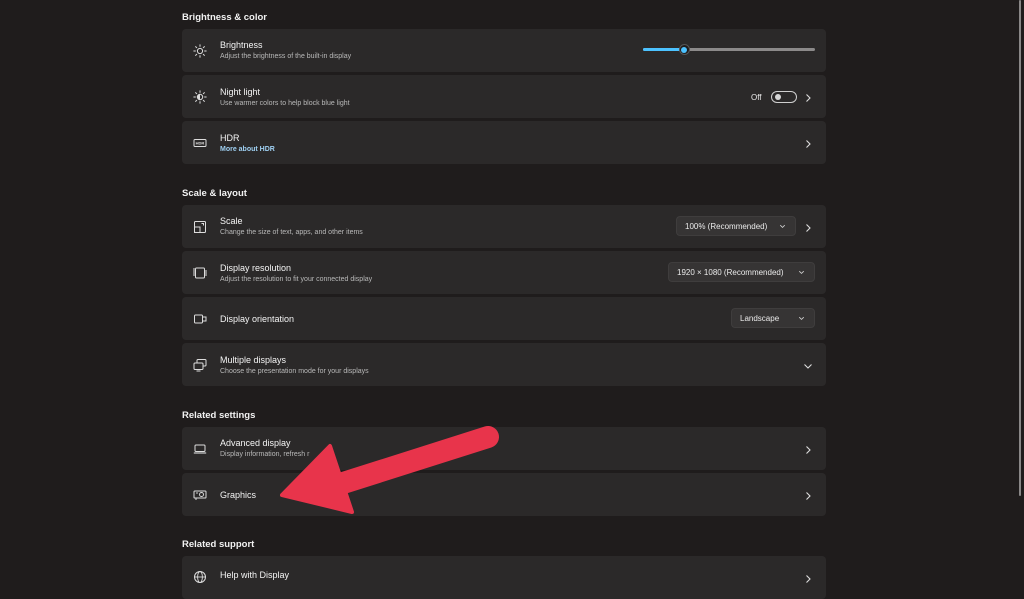 The height and width of the screenshot is (599, 1024). I want to click on hdr-more-link: More about HDR, so click(247, 149).